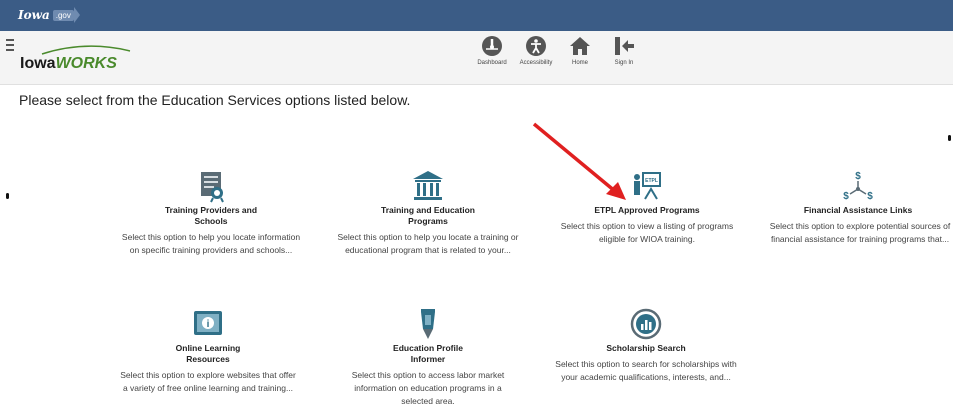 This screenshot has width=953, height=409. Describe the element at coordinates (579, 63) in the screenshot. I see `nav-label: Home` at that location.